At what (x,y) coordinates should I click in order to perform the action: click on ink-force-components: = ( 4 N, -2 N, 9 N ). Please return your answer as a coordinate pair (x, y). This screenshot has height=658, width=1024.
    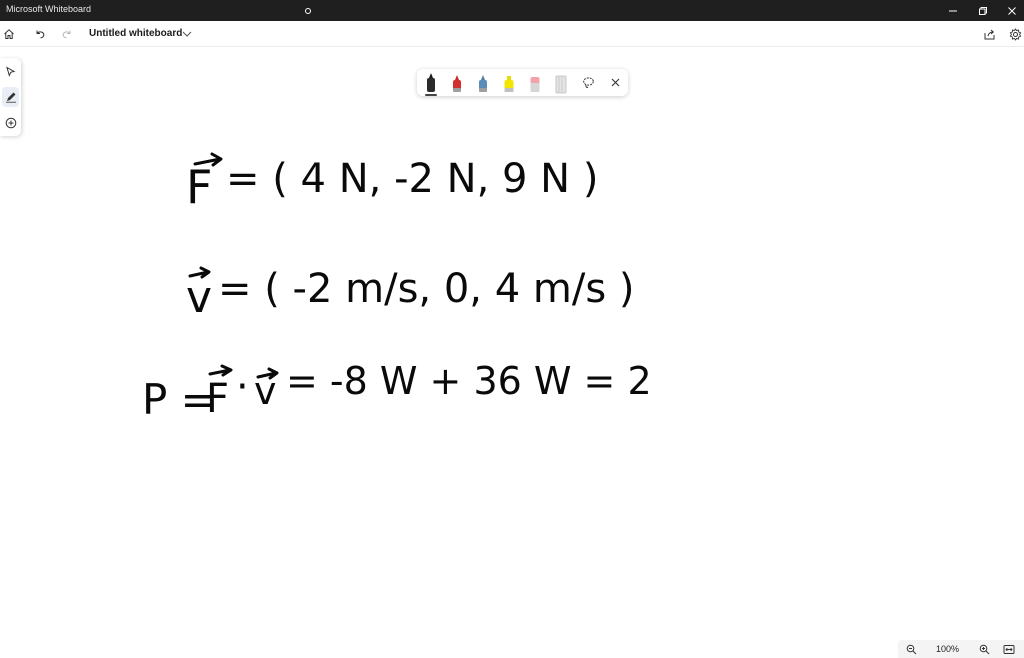
    Looking at the image, I should click on (412, 179).